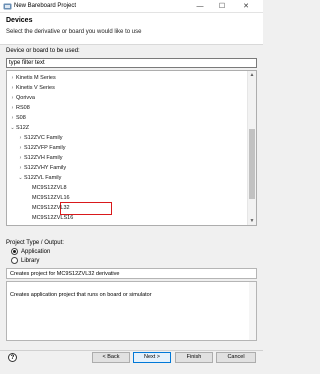 This screenshot has width=320, height=374. I want to click on project-type-label: Project Type / Output:, so click(35, 243).